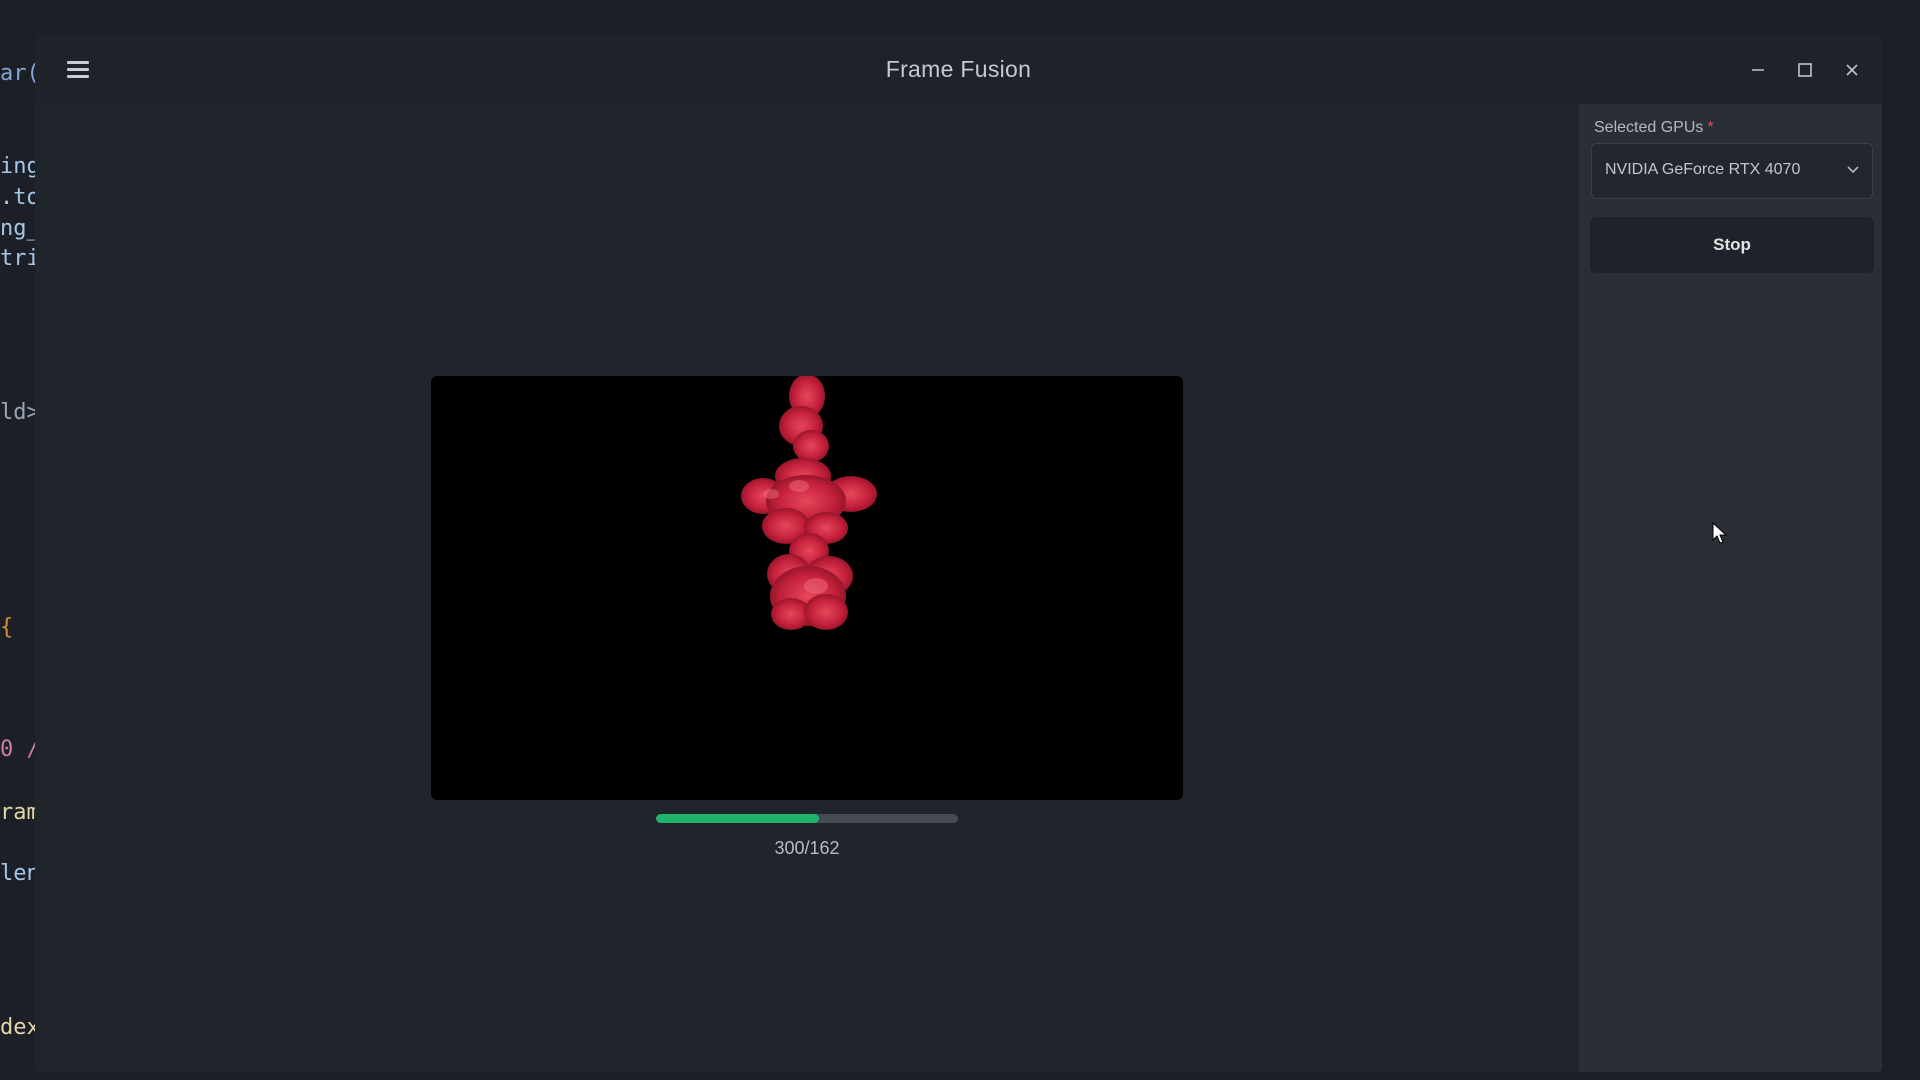  I want to click on window-title: Frame Fusion, so click(958, 69).